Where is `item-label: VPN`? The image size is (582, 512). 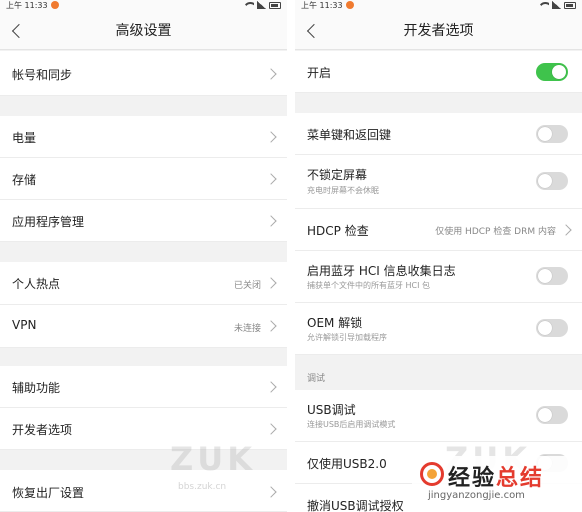
item-label: VPN is located at coordinates (24, 325).